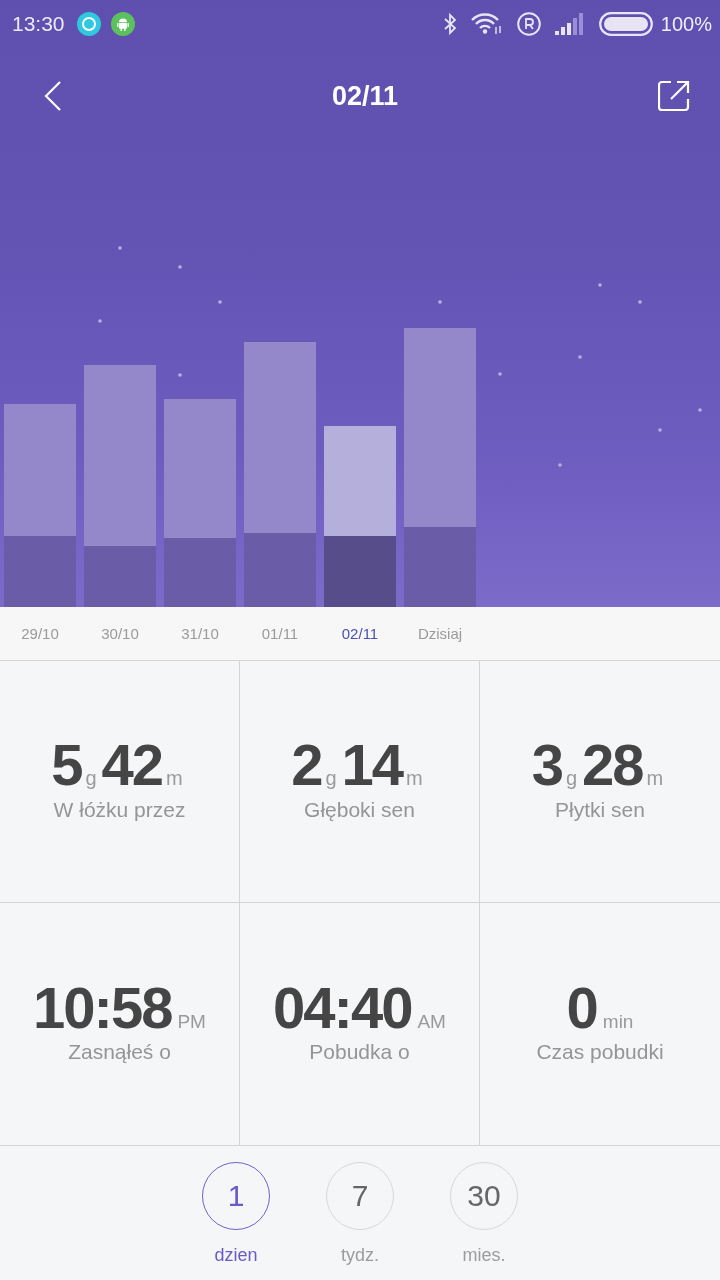 This screenshot has height=1280, width=720. Describe the element at coordinates (88, 24) in the screenshot. I see `ring-icon` at that location.